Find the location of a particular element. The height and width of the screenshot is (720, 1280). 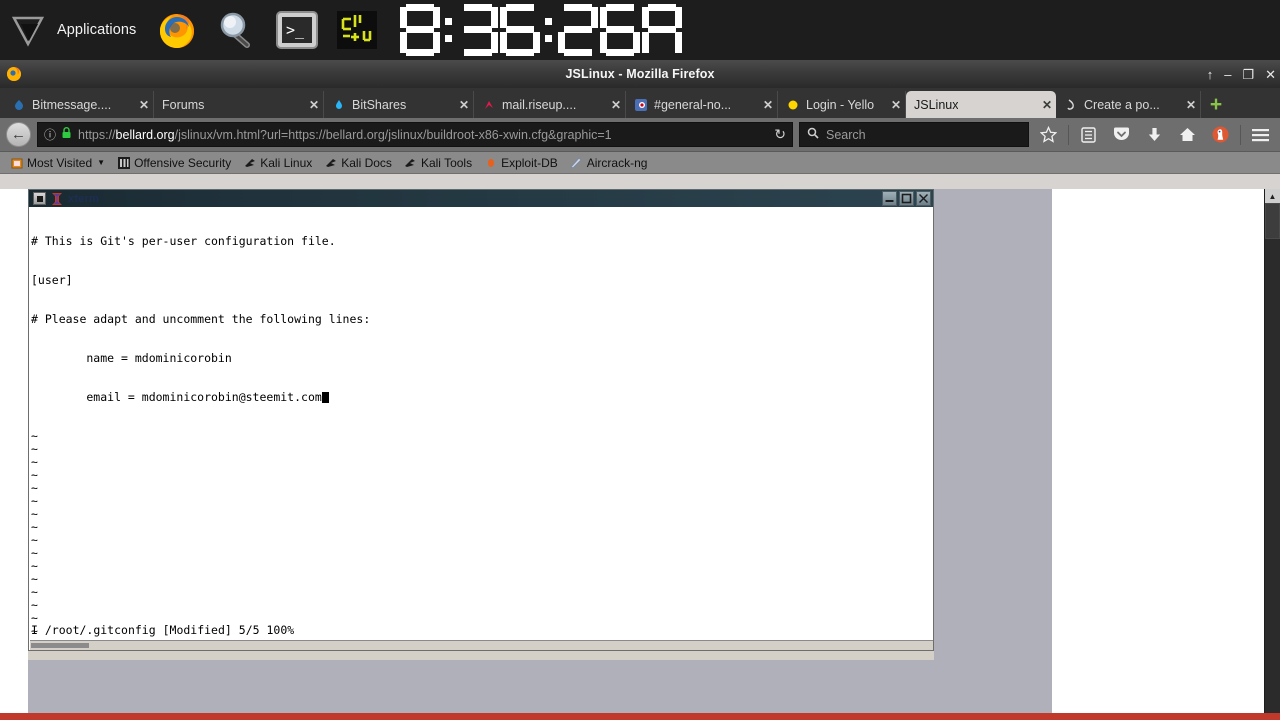

terminal-launcher: >_ is located at coordinates (297, 30).